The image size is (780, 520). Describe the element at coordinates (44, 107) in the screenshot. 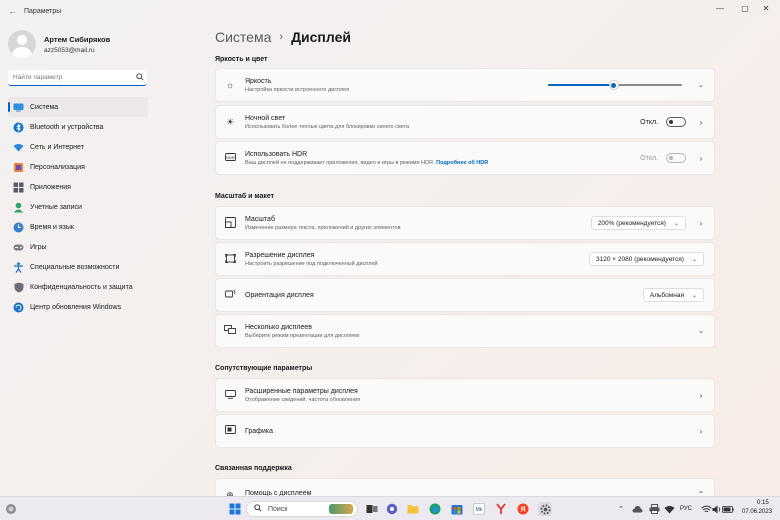

I see `sidebar-item-label: Система` at that location.